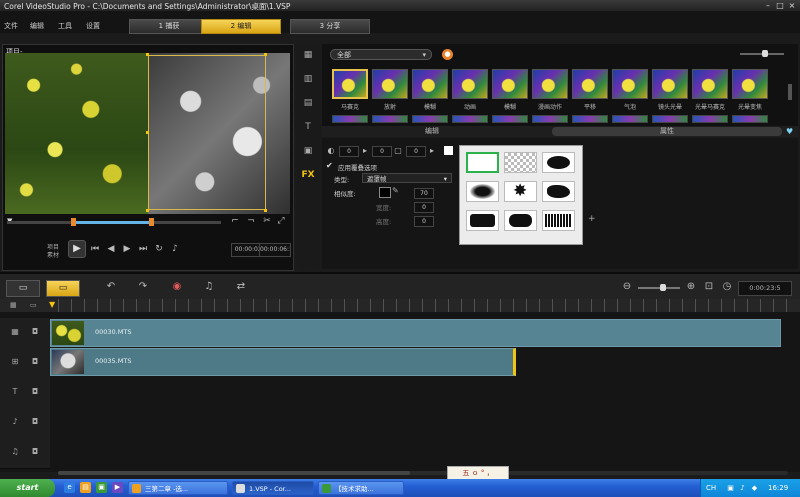  I want to click on mode-clip: 素材, so click(53, 254).